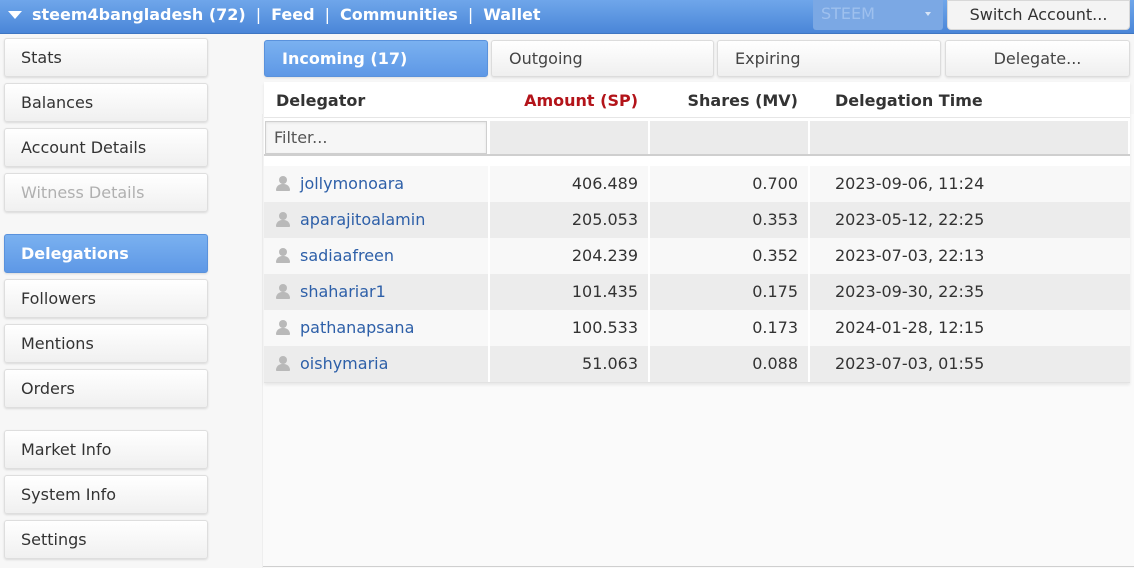 The height and width of the screenshot is (568, 1134). What do you see at coordinates (376, 58) in the screenshot?
I see `tab-incoming: Incoming (17)` at bounding box center [376, 58].